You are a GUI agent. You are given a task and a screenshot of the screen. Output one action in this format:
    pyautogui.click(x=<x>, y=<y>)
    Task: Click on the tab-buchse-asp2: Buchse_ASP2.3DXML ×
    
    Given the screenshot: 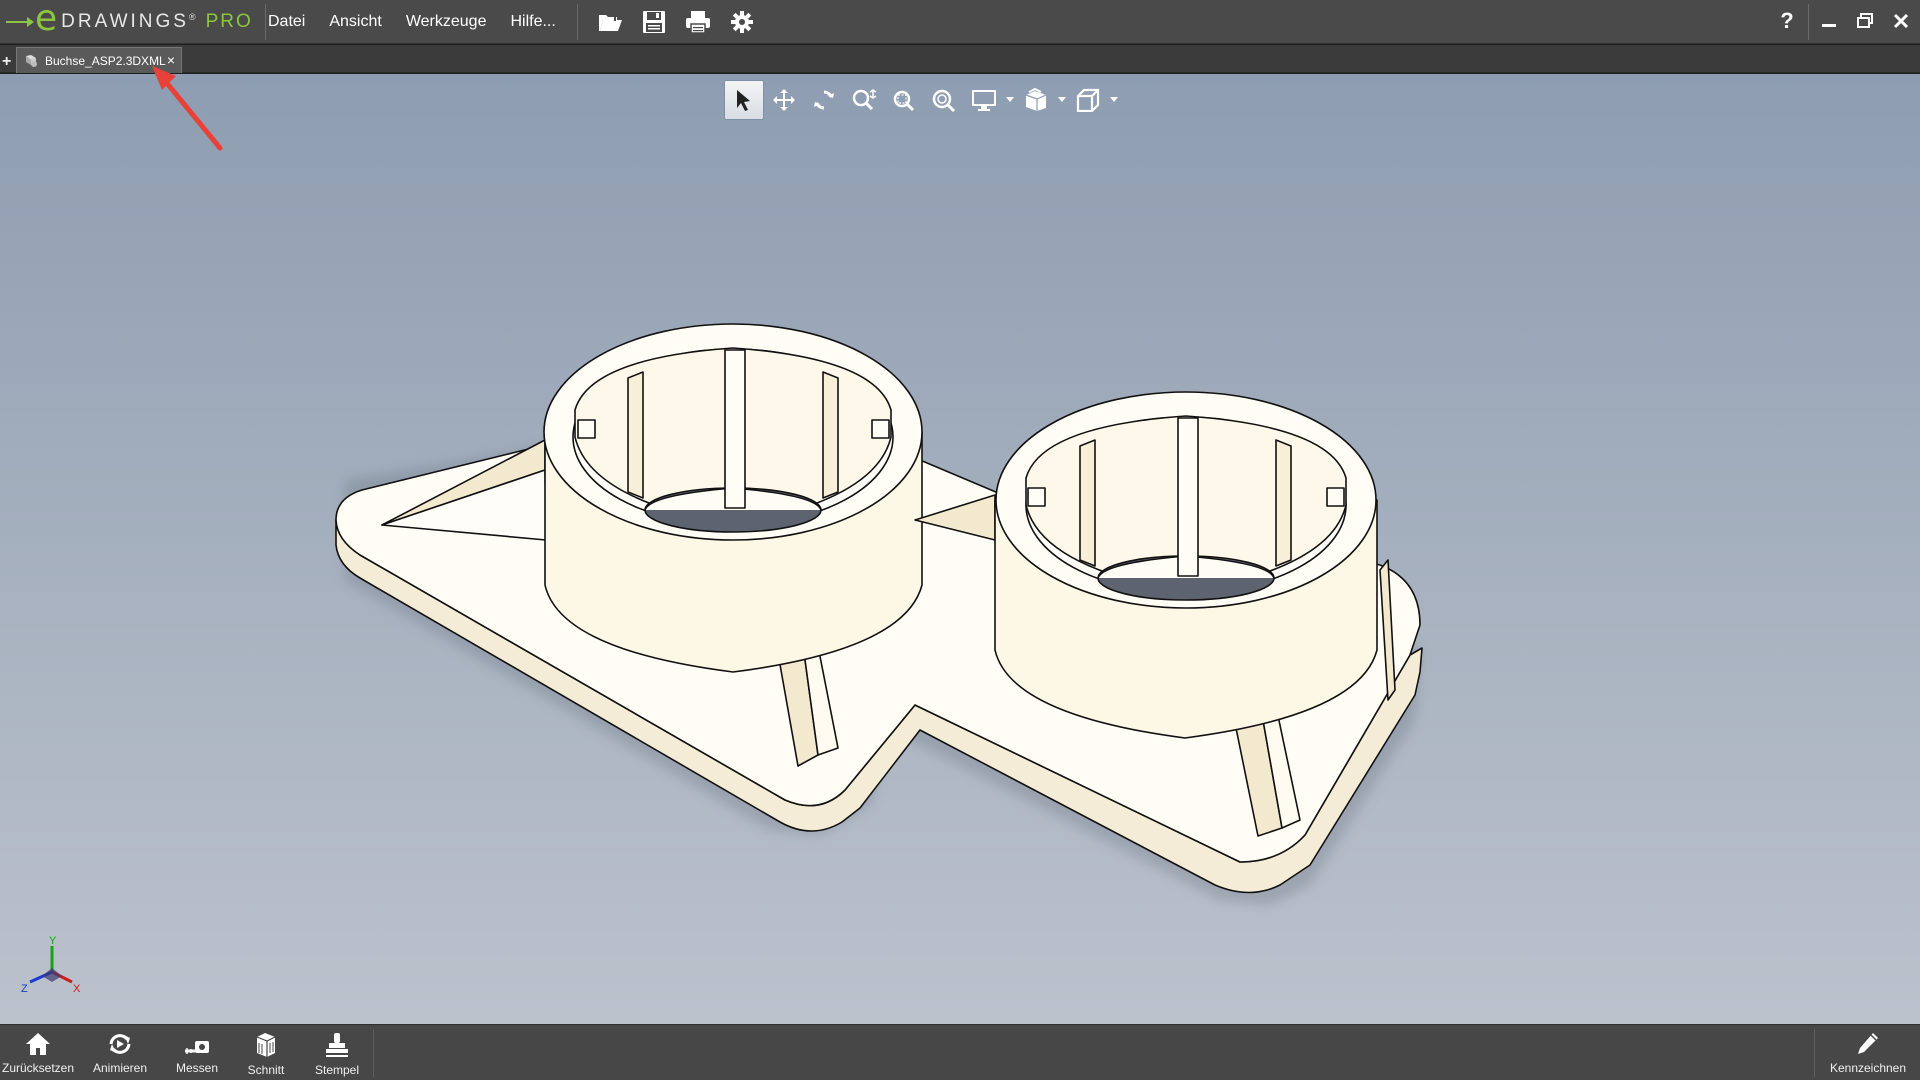 What is the action you would take?
    pyautogui.click(x=99, y=60)
    